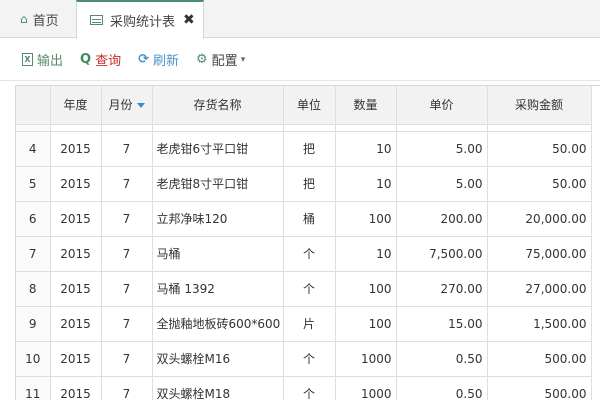  Describe the element at coordinates (539, 219) in the screenshot. I see `cell-amount: 20,000.00` at that location.